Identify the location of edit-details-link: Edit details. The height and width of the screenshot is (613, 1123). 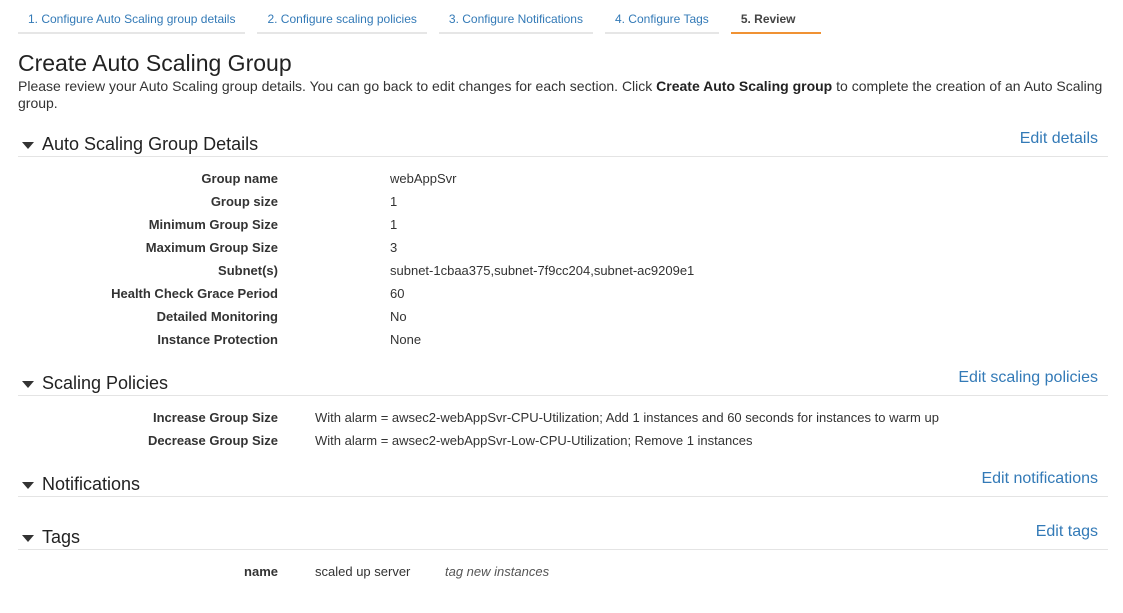
(1059, 139).